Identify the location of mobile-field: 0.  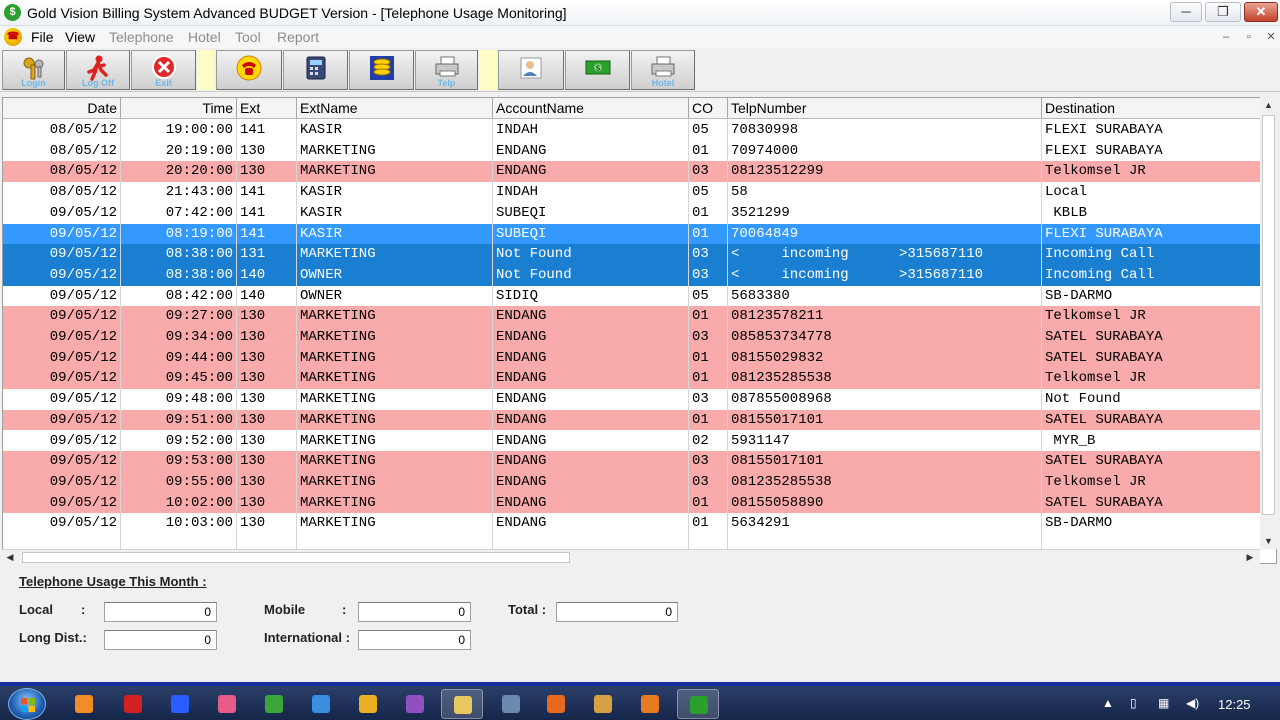
(414, 612).